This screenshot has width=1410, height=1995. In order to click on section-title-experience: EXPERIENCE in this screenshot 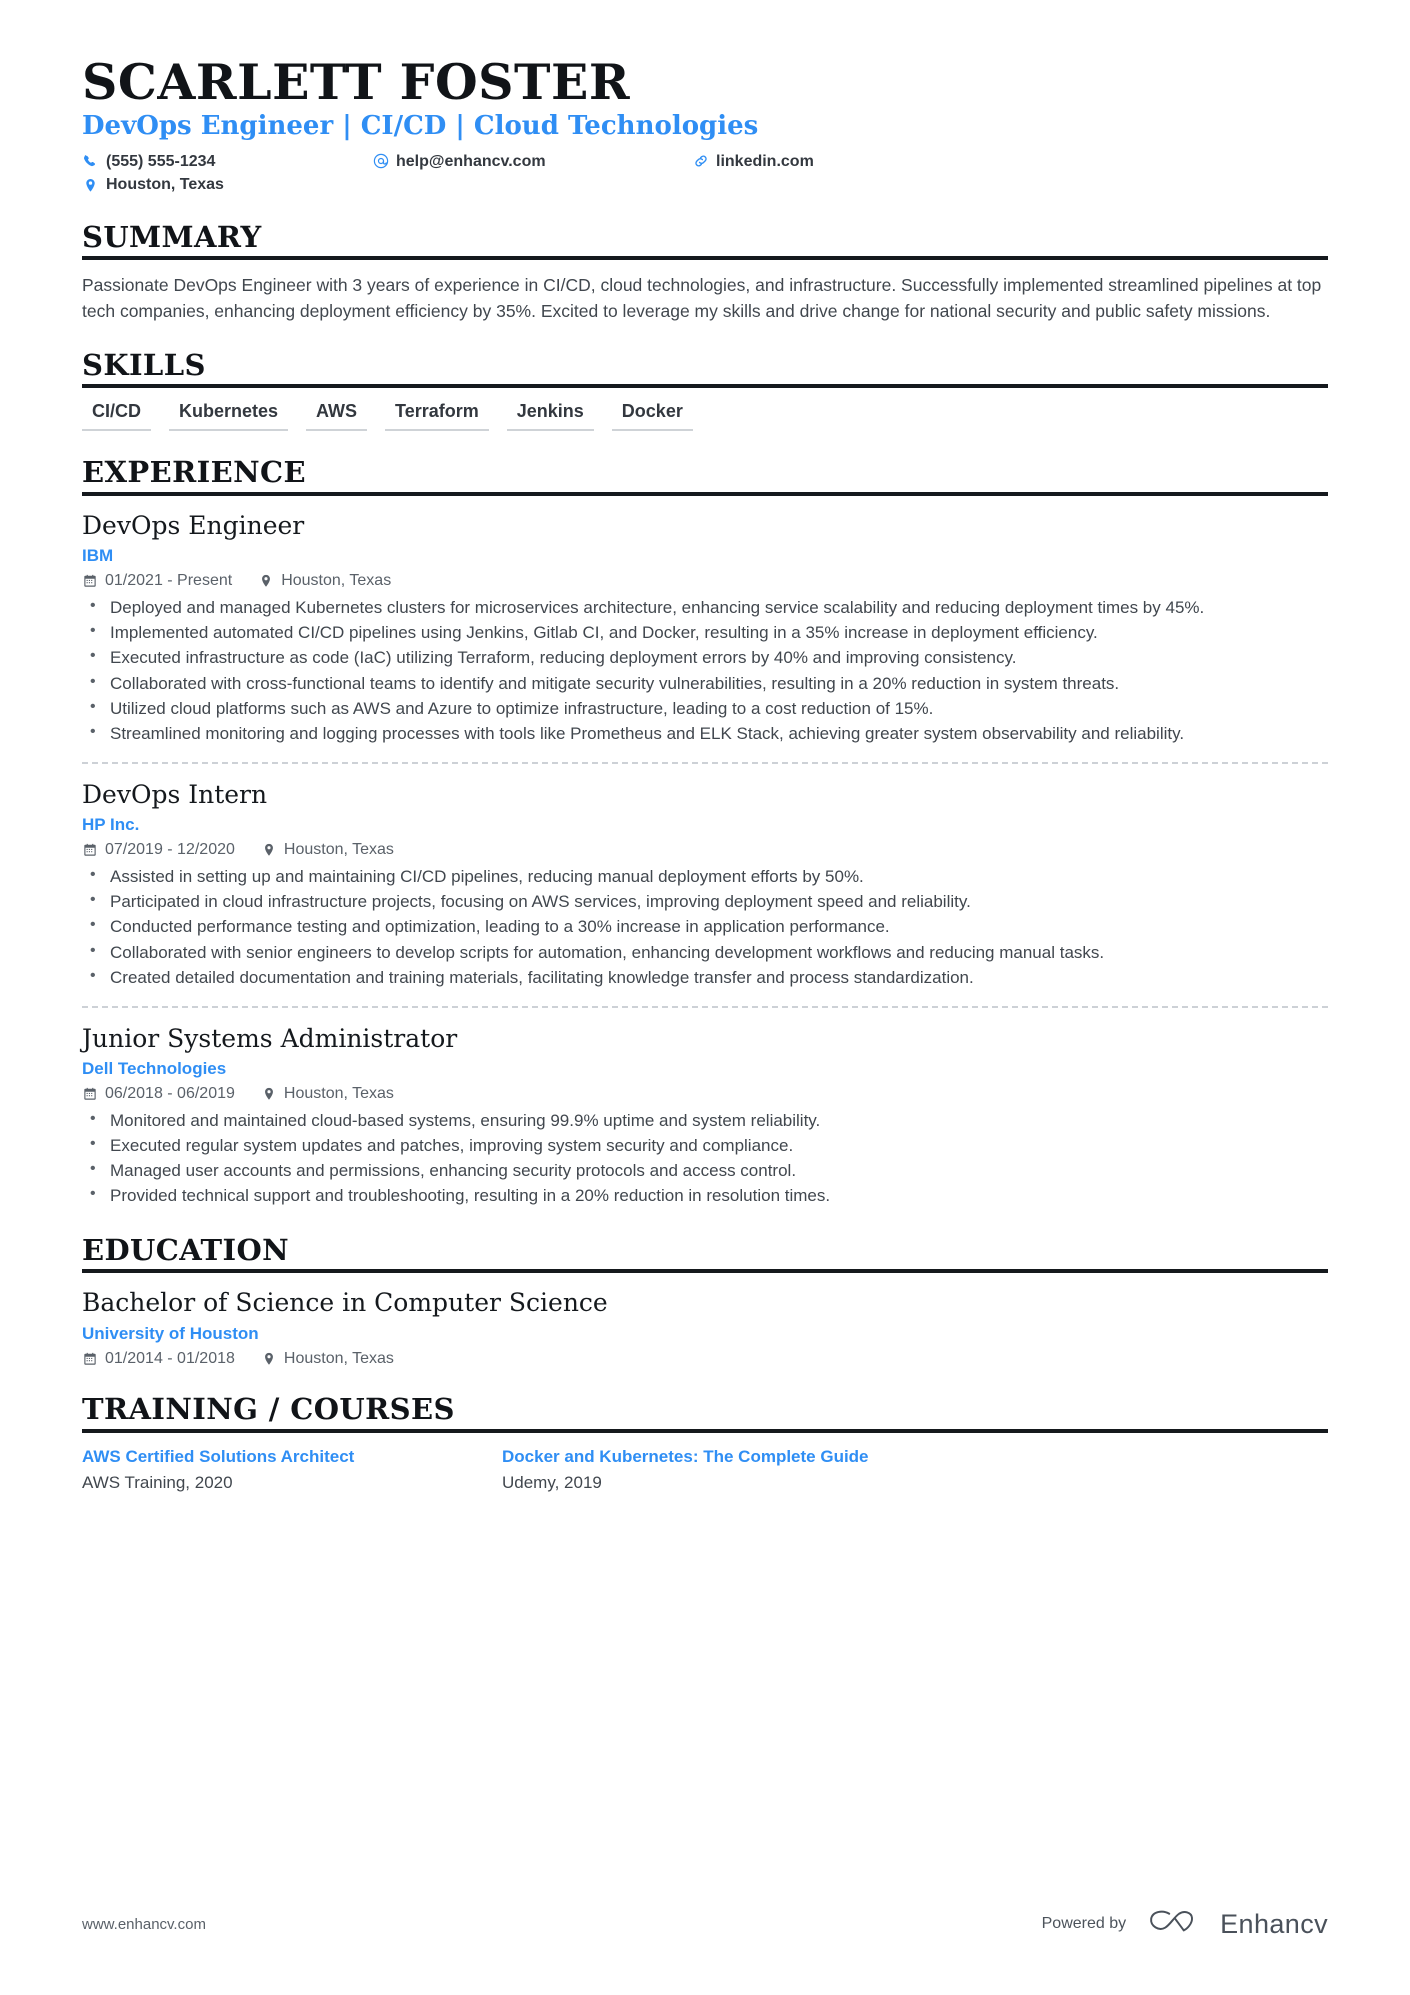, I will do `click(194, 472)`.